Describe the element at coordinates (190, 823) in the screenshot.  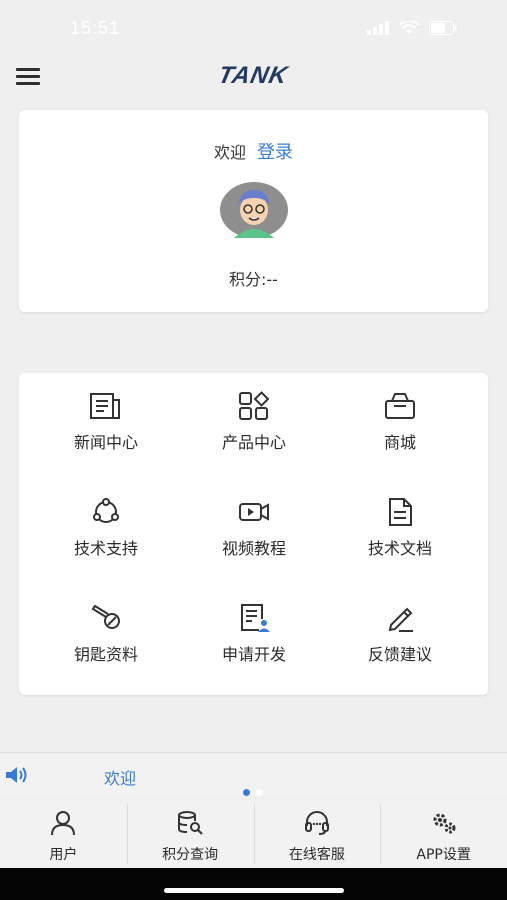
I see `points-search-icon` at that location.